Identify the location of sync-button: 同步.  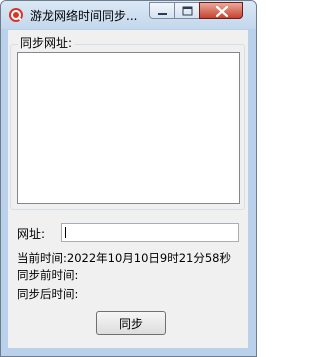
(131, 323).